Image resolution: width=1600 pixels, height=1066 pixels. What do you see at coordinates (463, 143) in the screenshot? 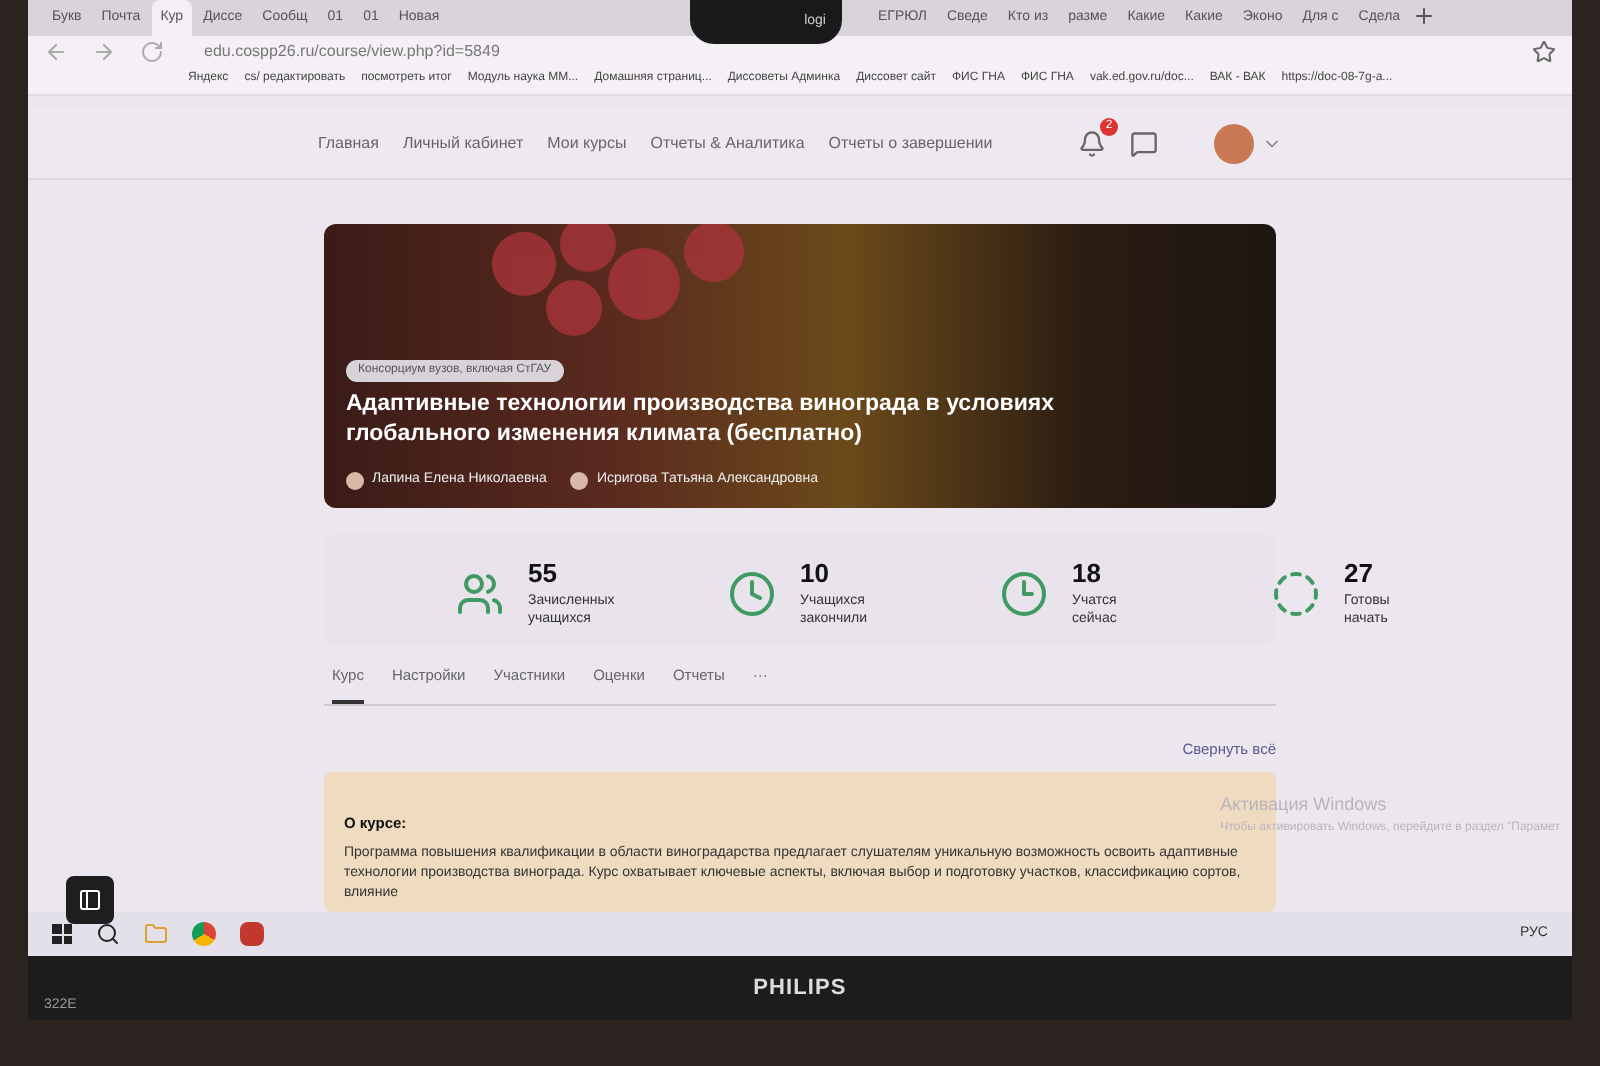
I see `nav-link: Личный кабинет` at bounding box center [463, 143].